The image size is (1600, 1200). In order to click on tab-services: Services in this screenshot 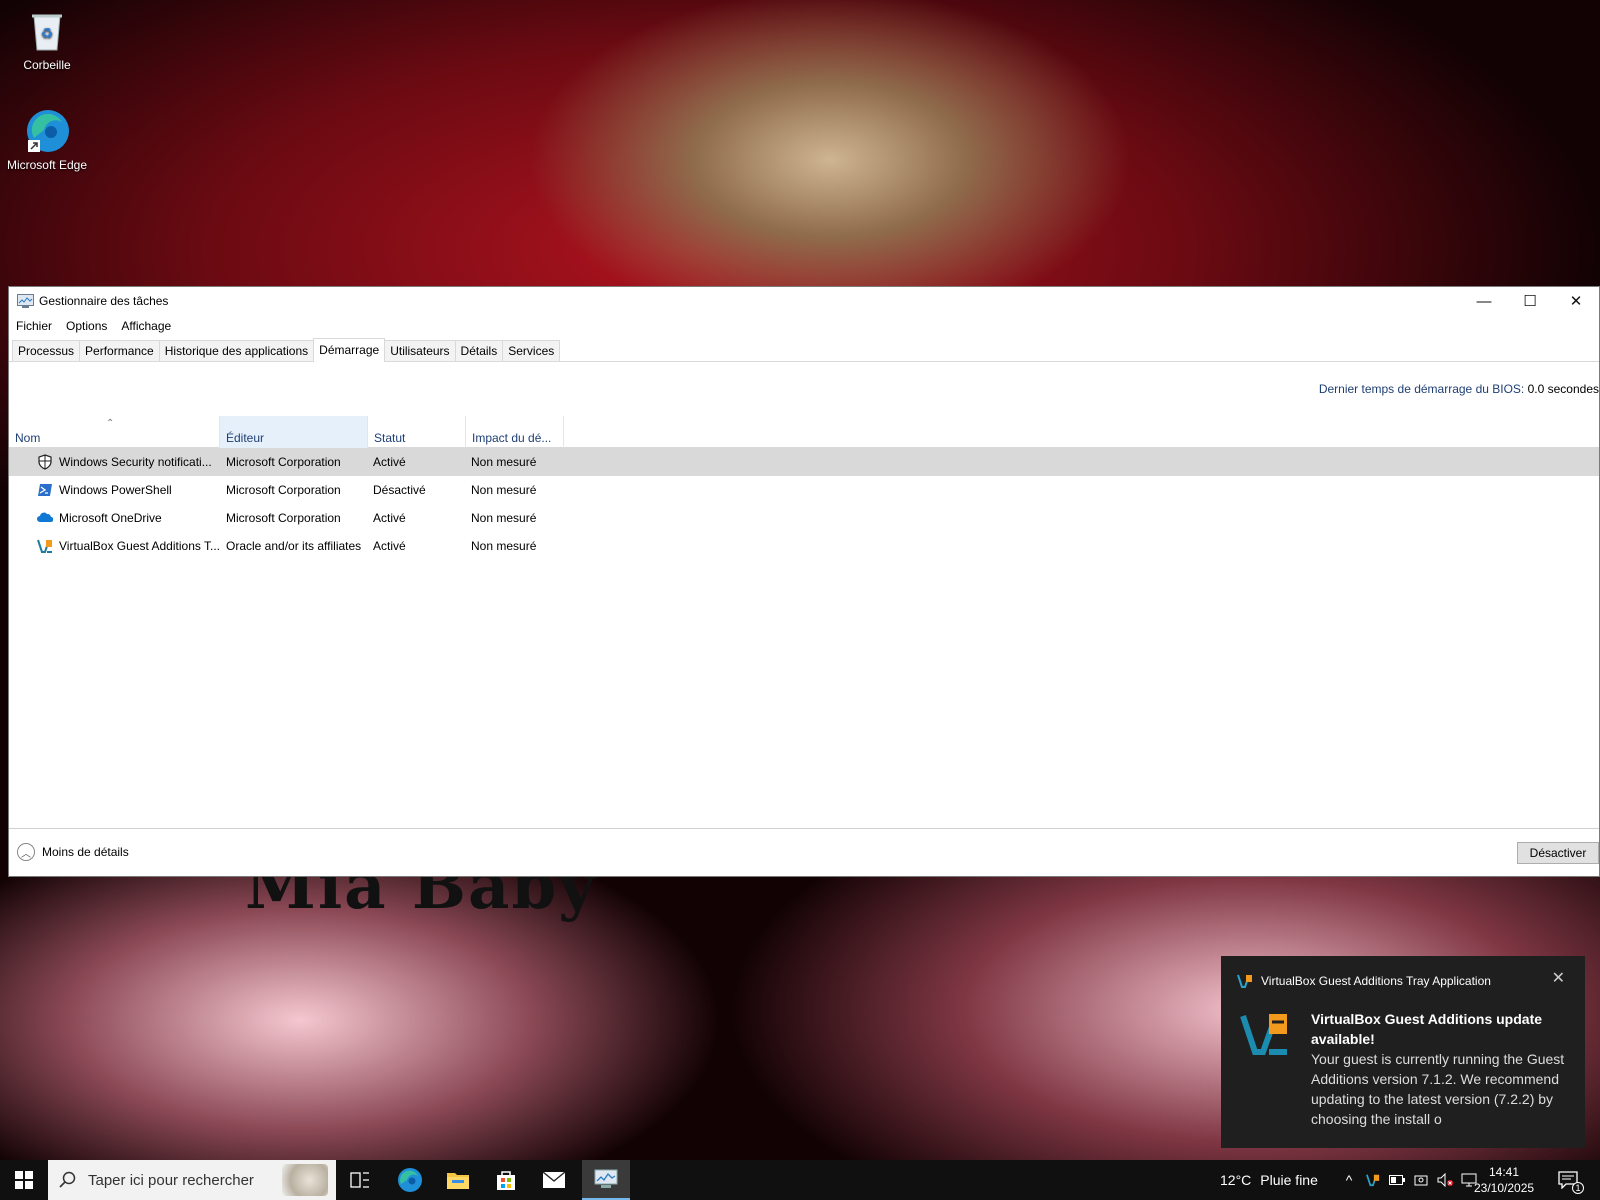, I will do `click(531, 350)`.